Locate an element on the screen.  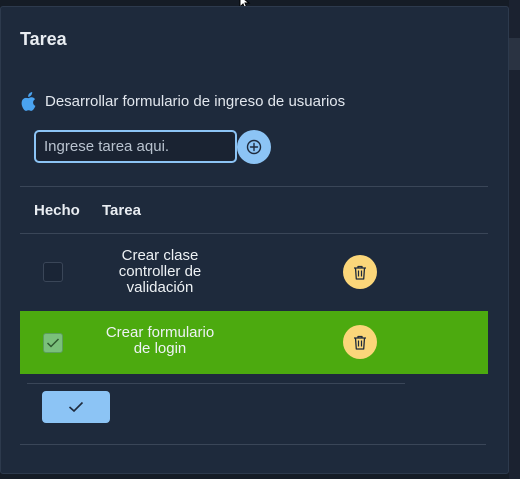
task-text: Crear clase controller de validación is located at coordinates (160, 271).